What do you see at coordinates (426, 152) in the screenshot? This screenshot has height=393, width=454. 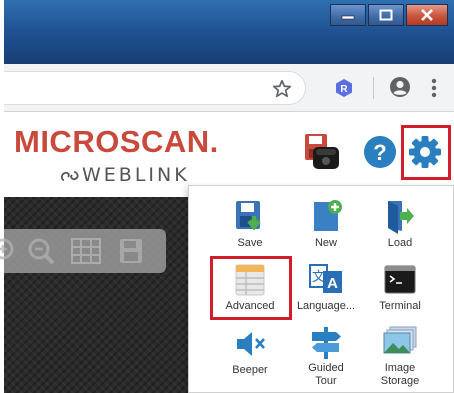 I see `settings-highlight` at bounding box center [426, 152].